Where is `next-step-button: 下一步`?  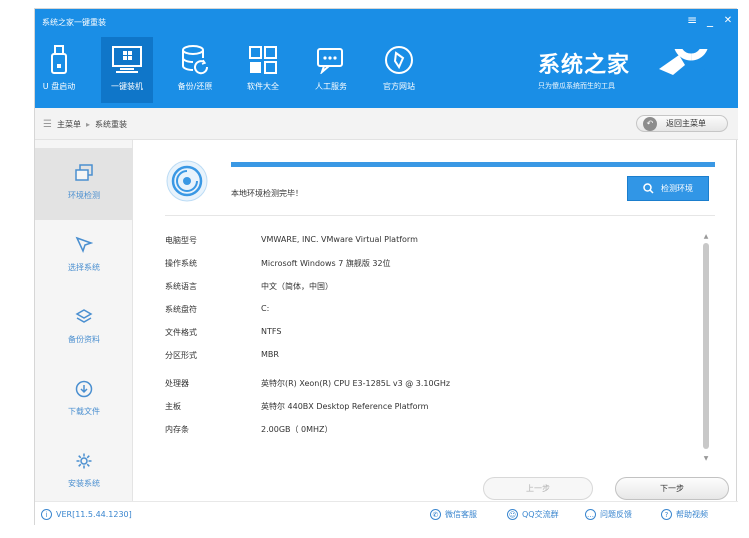
next-step-button: 下一步 is located at coordinates (672, 488).